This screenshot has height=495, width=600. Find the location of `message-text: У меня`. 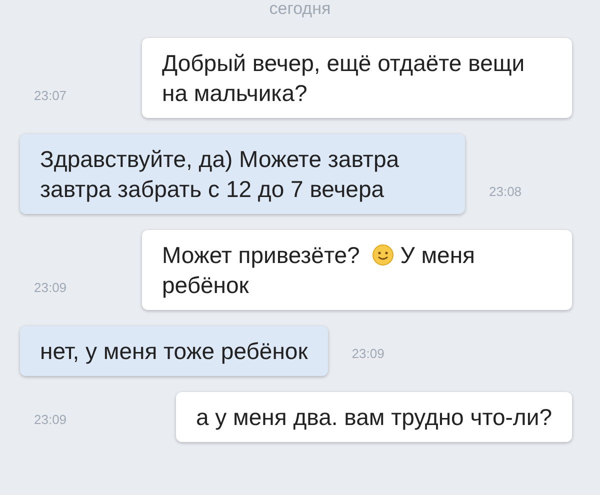

message-text: У меня is located at coordinates (437, 255).